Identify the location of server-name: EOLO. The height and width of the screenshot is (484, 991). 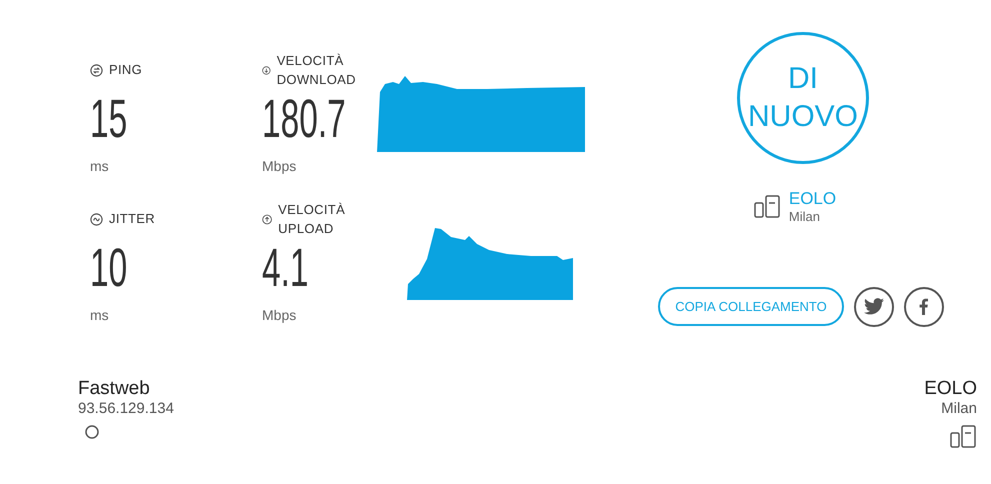
(812, 199).